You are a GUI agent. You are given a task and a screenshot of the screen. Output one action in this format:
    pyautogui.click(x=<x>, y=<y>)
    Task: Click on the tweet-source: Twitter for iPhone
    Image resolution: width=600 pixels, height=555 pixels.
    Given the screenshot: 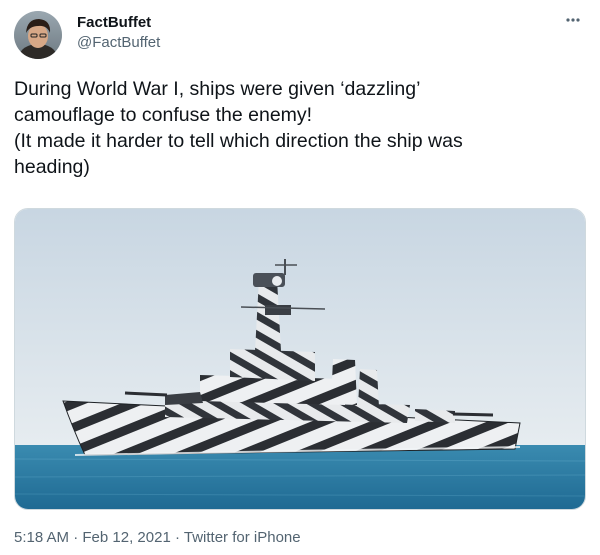 What is the action you would take?
    pyautogui.click(x=242, y=537)
    